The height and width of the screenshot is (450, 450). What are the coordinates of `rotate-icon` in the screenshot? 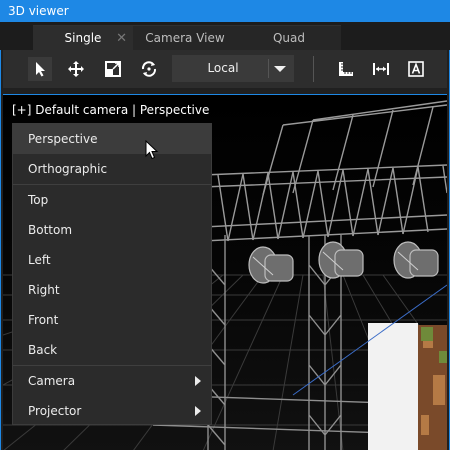 It's located at (149, 69).